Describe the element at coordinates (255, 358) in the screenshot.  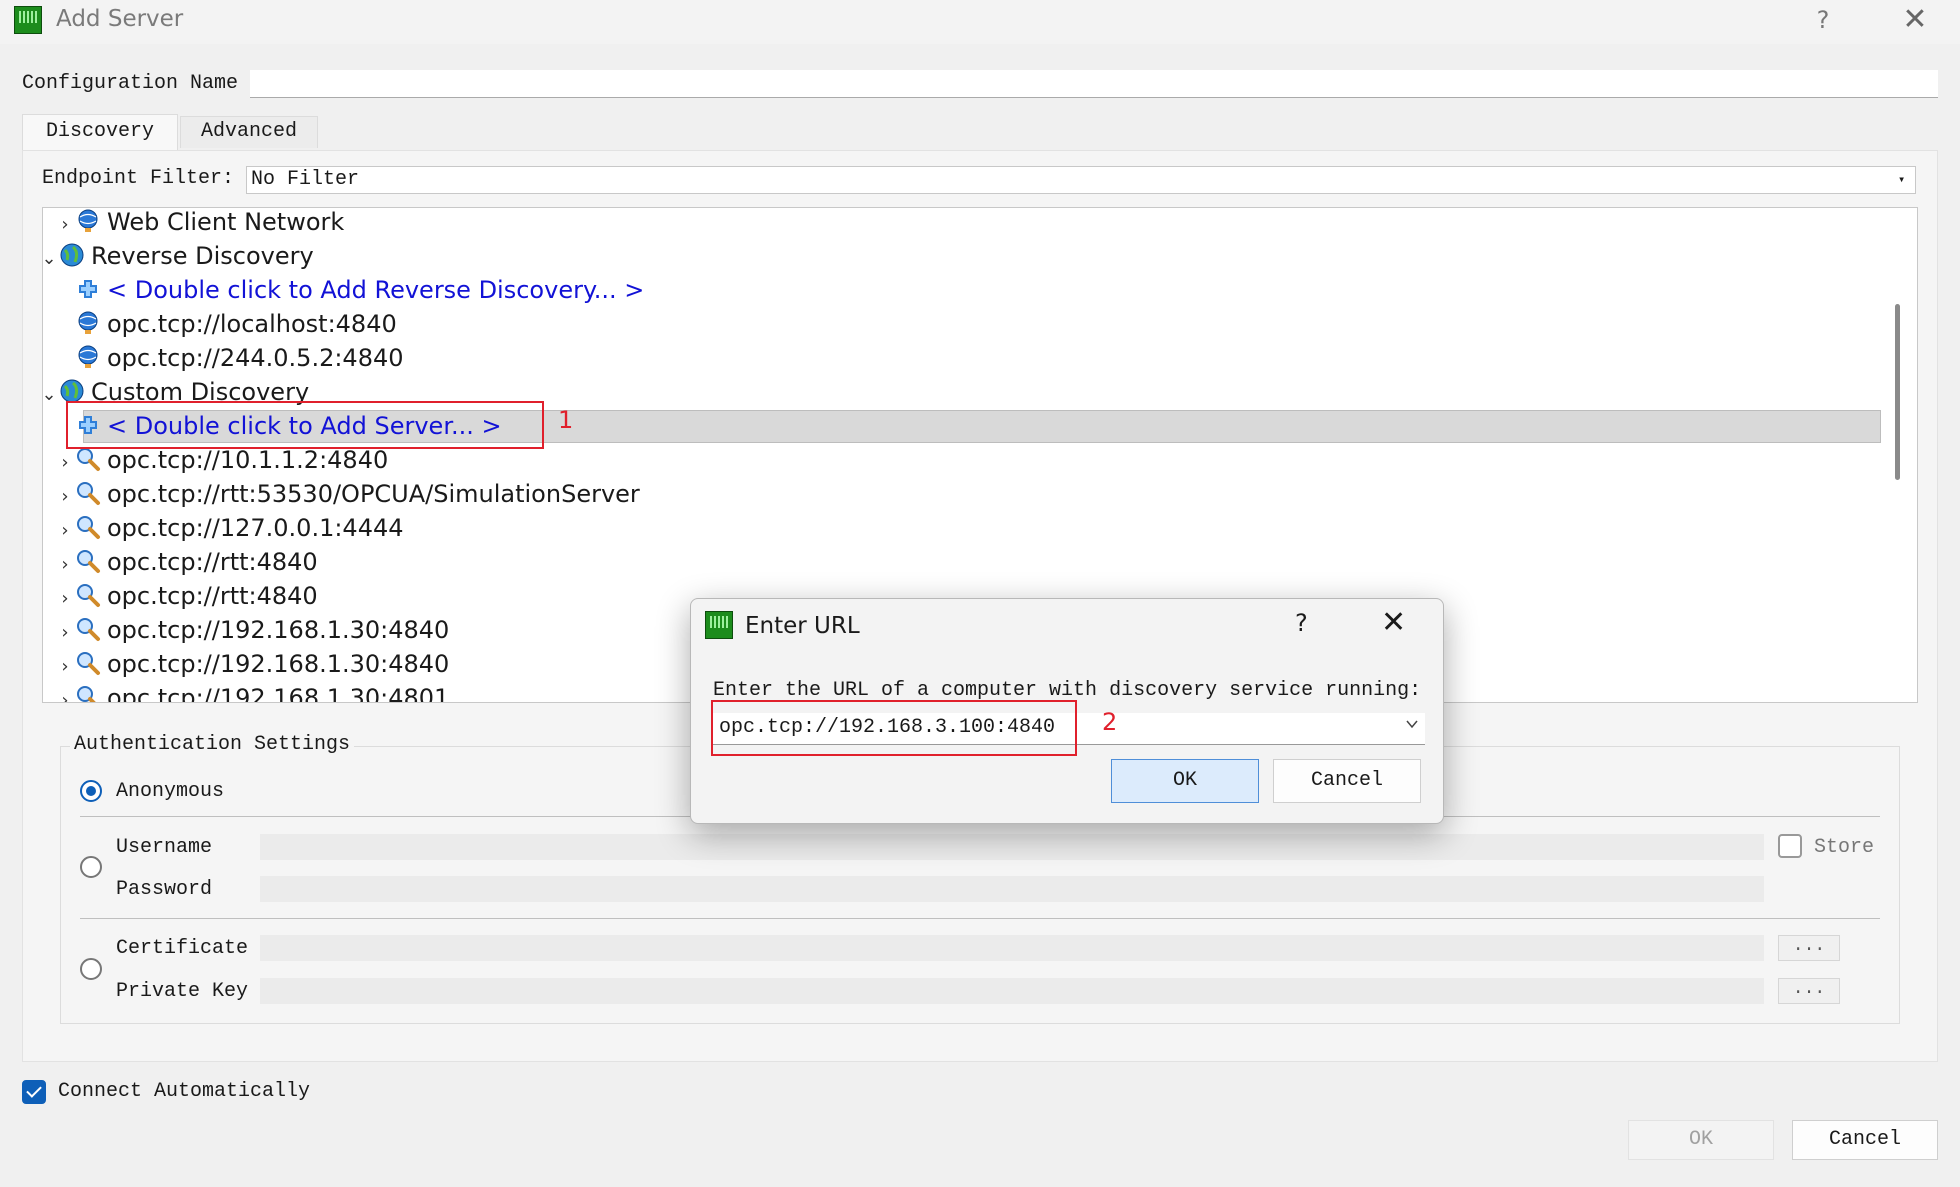
I see `tree-item-label: opc.tcp://244.0.5.2:4840` at that location.